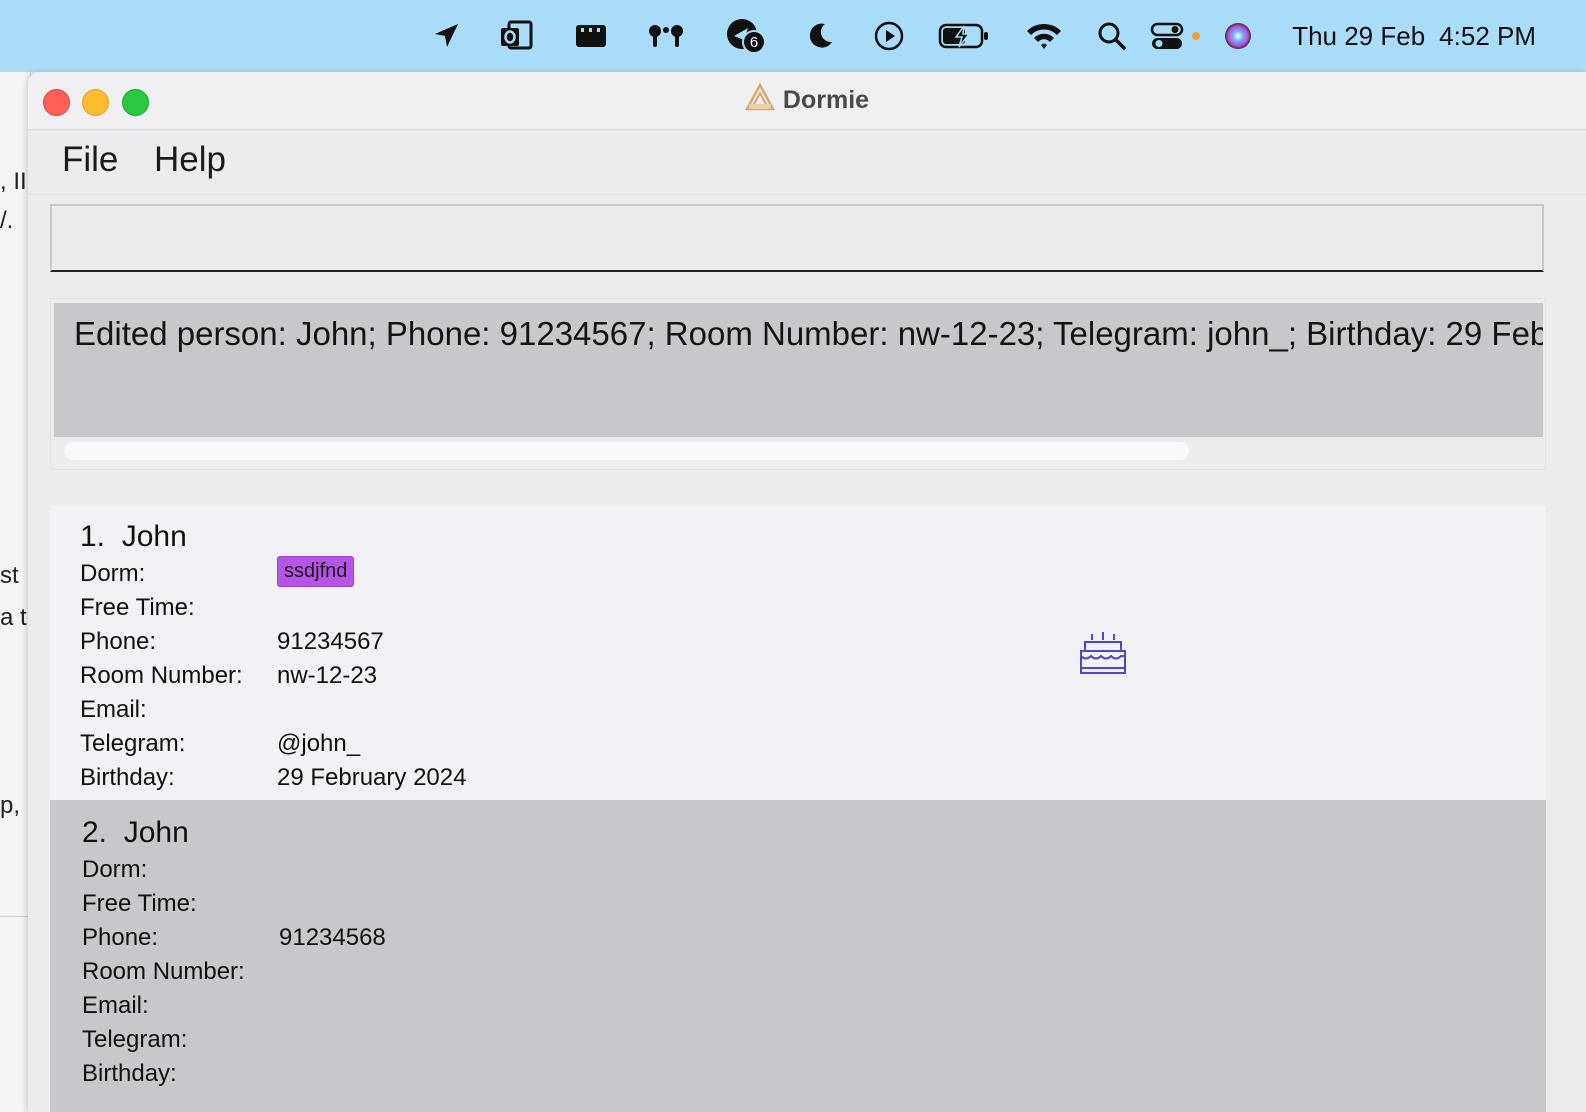  What do you see at coordinates (793, 36) in the screenshot?
I see `system-menu-bar: 6 Thu 29 Feb 4:52 PM` at bounding box center [793, 36].